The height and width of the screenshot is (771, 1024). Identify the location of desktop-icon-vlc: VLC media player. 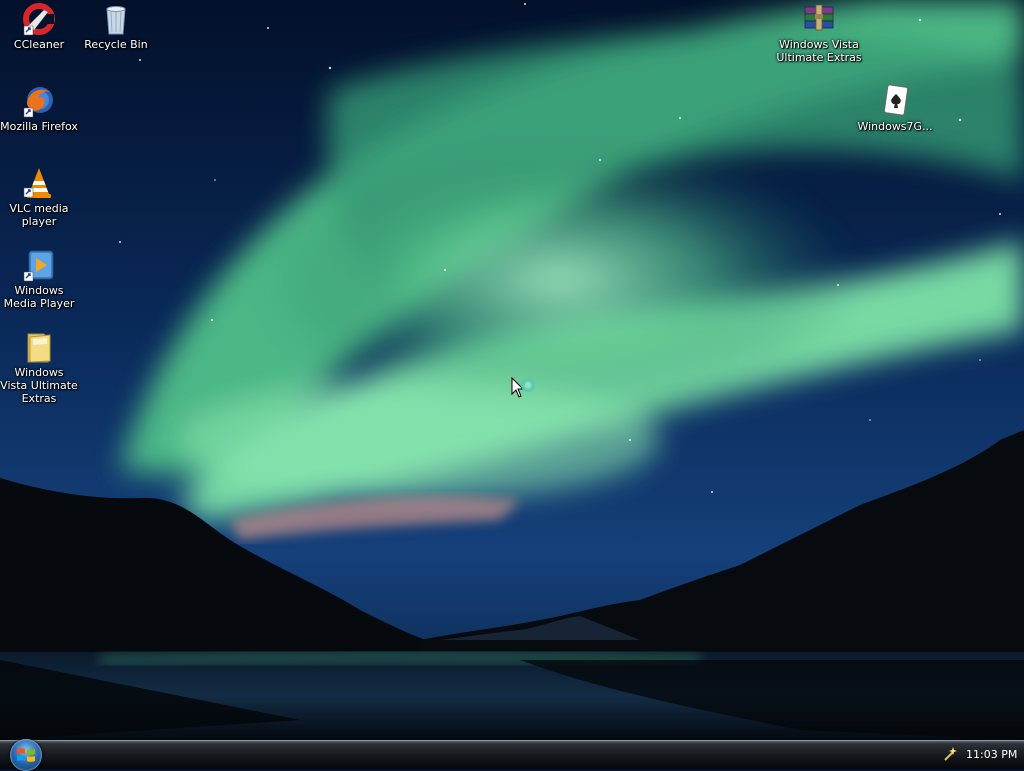
(39, 197).